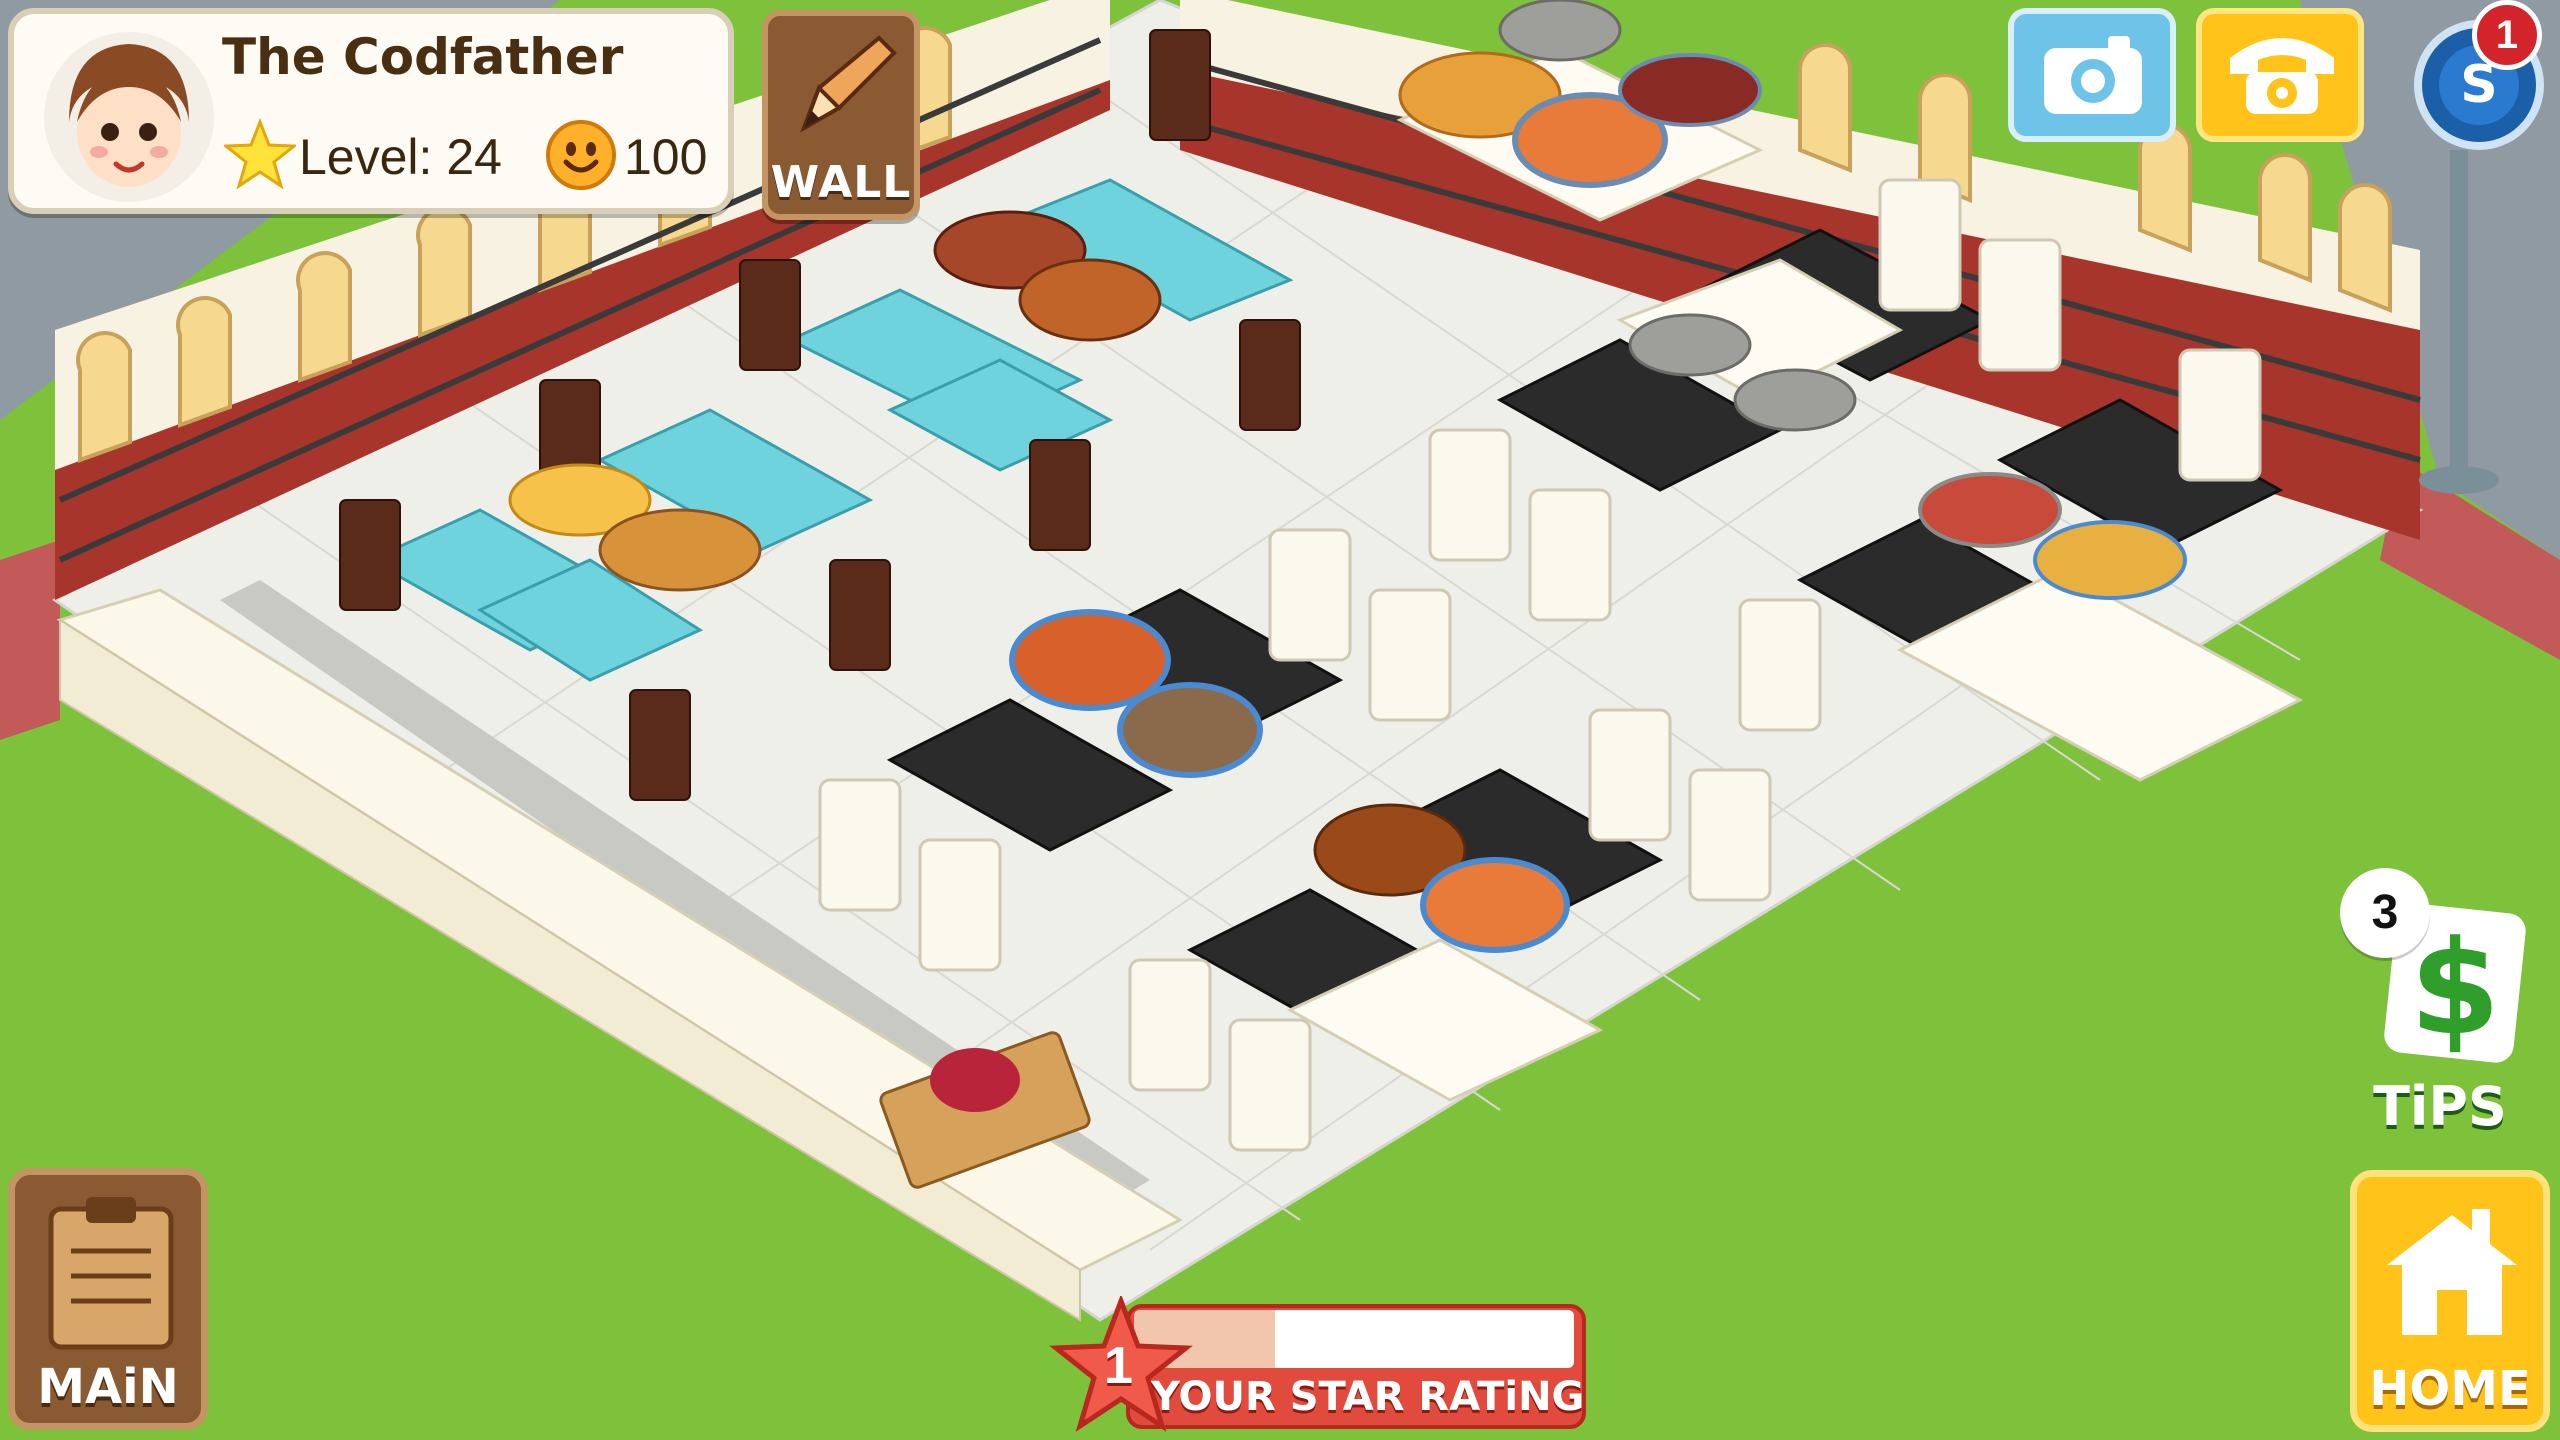 This screenshot has width=2560, height=1440. What do you see at coordinates (108, 1387) in the screenshot?
I see `main-button-label: MAiN` at bounding box center [108, 1387].